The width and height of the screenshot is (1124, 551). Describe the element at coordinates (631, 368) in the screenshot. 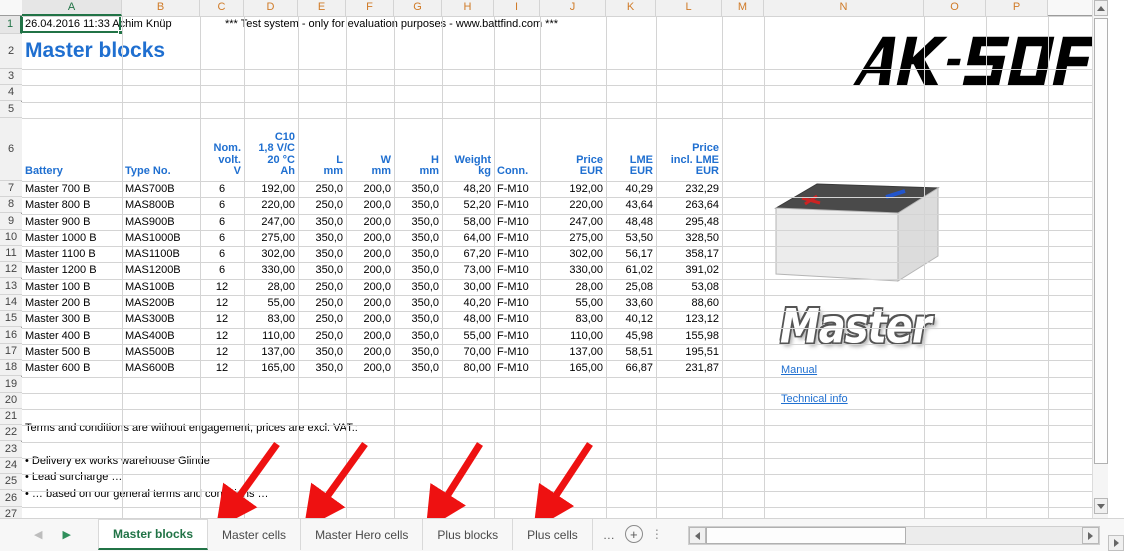

I see `table-cell: 66,87` at that location.